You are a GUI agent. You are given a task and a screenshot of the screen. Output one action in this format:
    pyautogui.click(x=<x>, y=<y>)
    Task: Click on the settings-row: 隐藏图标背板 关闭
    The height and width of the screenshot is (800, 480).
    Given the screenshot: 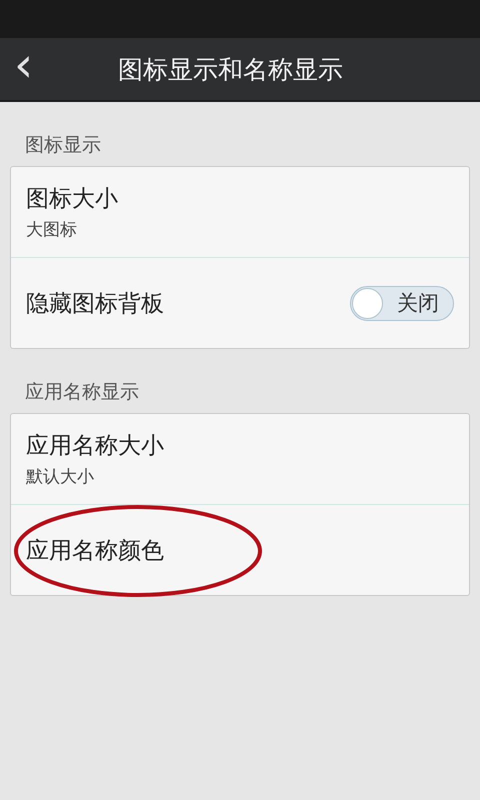 What is the action you would take?
    pyautogui.click(x=240, y=302)
    